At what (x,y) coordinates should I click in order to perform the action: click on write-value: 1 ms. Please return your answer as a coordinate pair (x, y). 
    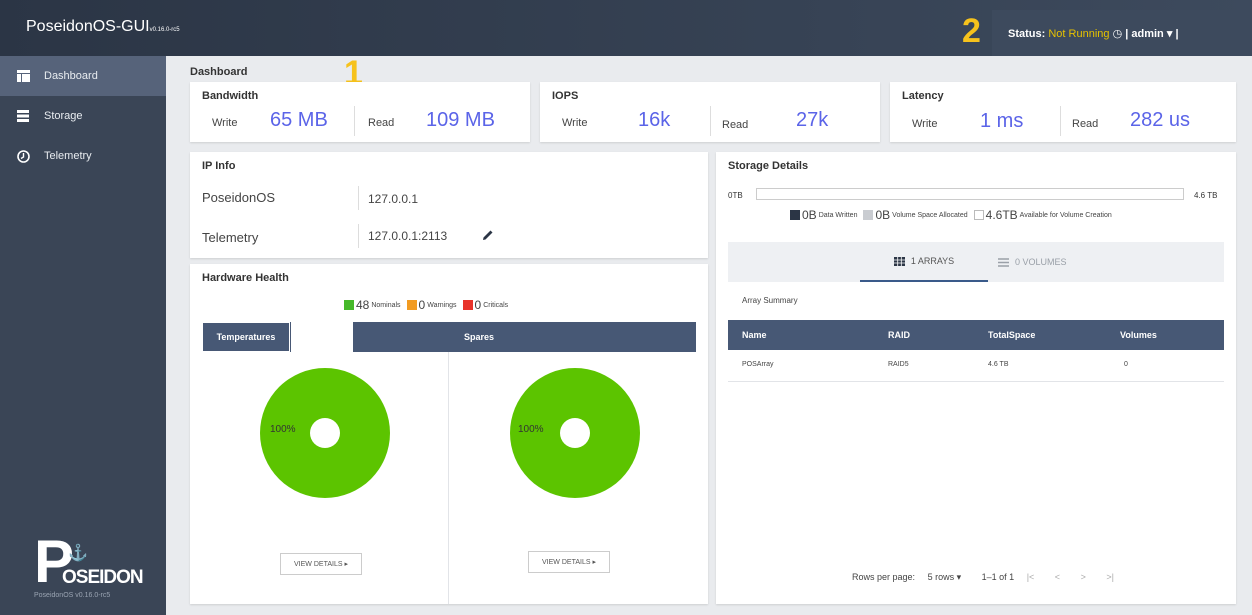
    Looking at the image, I should click on (1002, 121).